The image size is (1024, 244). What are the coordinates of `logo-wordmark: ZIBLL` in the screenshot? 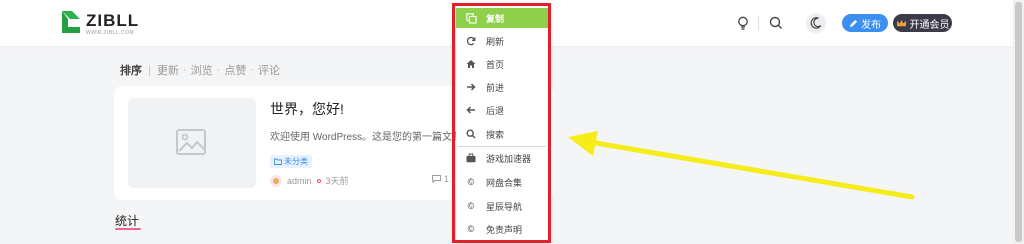 It's located at (113, 20).